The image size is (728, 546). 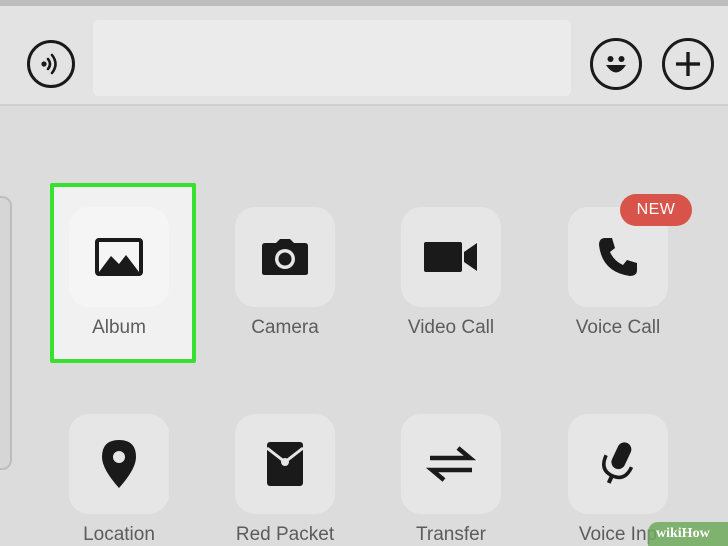 I want to click on video-camera-icon, so click(x=450, y=257).